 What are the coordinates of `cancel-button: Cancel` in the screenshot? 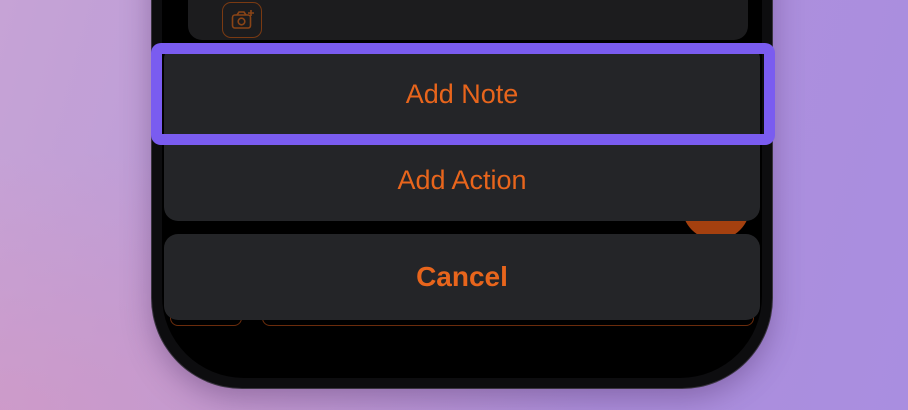 It's located at (462, 277).